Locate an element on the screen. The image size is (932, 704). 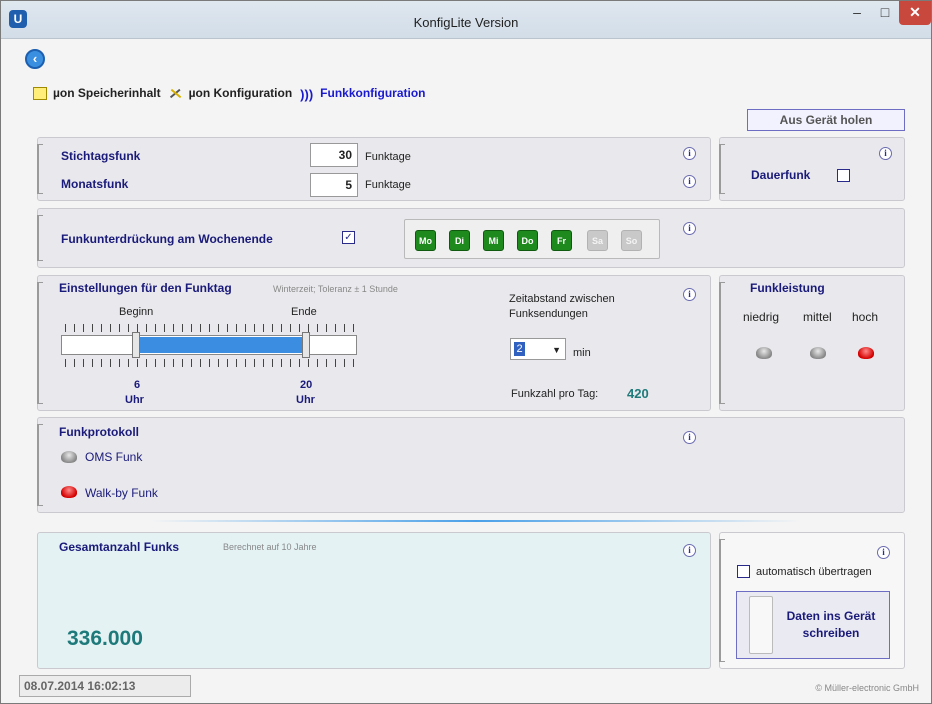
oms-radio is located at coordinates (69, 457).